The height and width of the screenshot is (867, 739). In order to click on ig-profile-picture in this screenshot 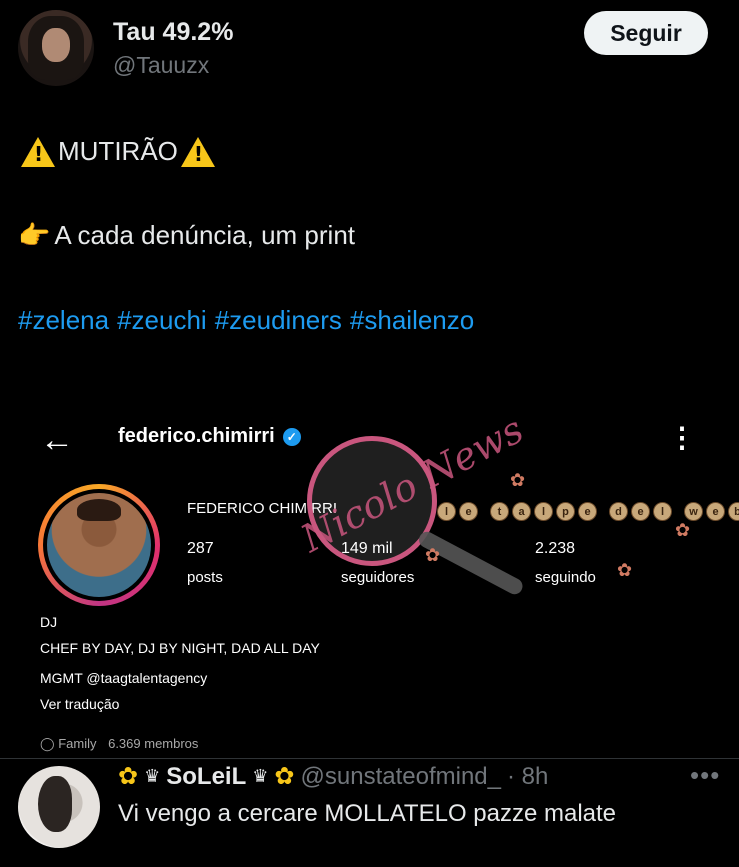, I will do `click(99, 545)`.